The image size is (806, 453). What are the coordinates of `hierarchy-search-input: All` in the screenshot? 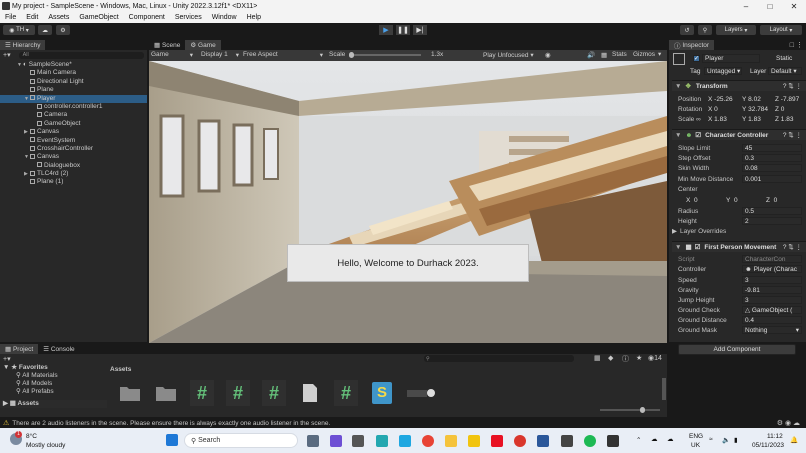 It's located at (81, 55).